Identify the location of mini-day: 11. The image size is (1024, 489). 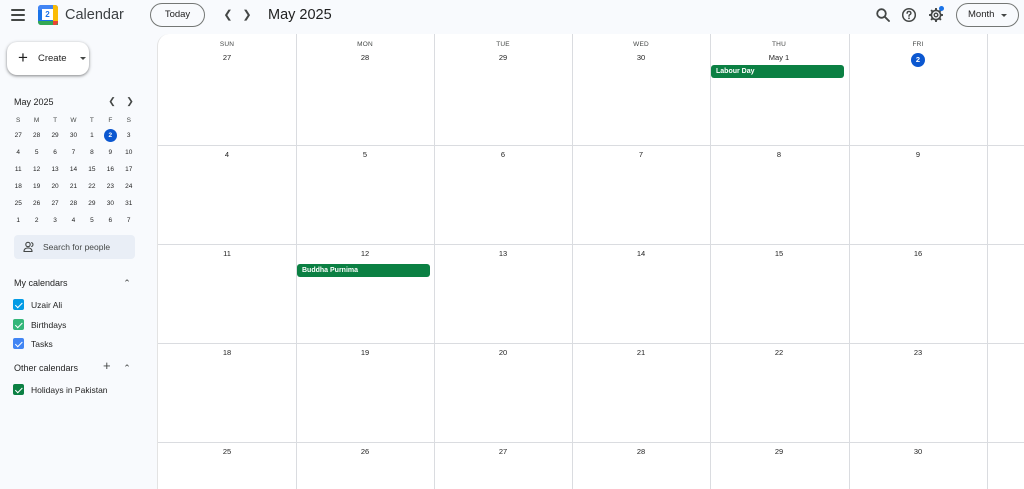
(18, 169).